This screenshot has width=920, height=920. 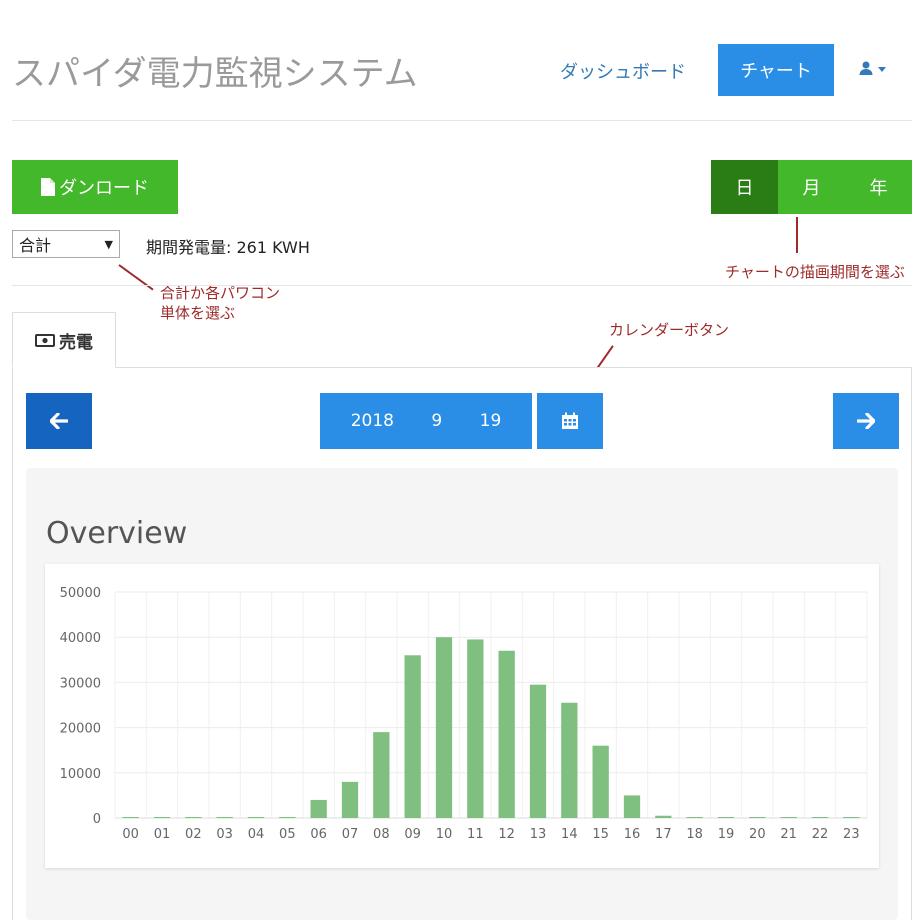 What do you see at coordinates (215, 74) in the screenshot?
I see `app-title: スパイダ電力監視システム` at bounding box center [215, 74].